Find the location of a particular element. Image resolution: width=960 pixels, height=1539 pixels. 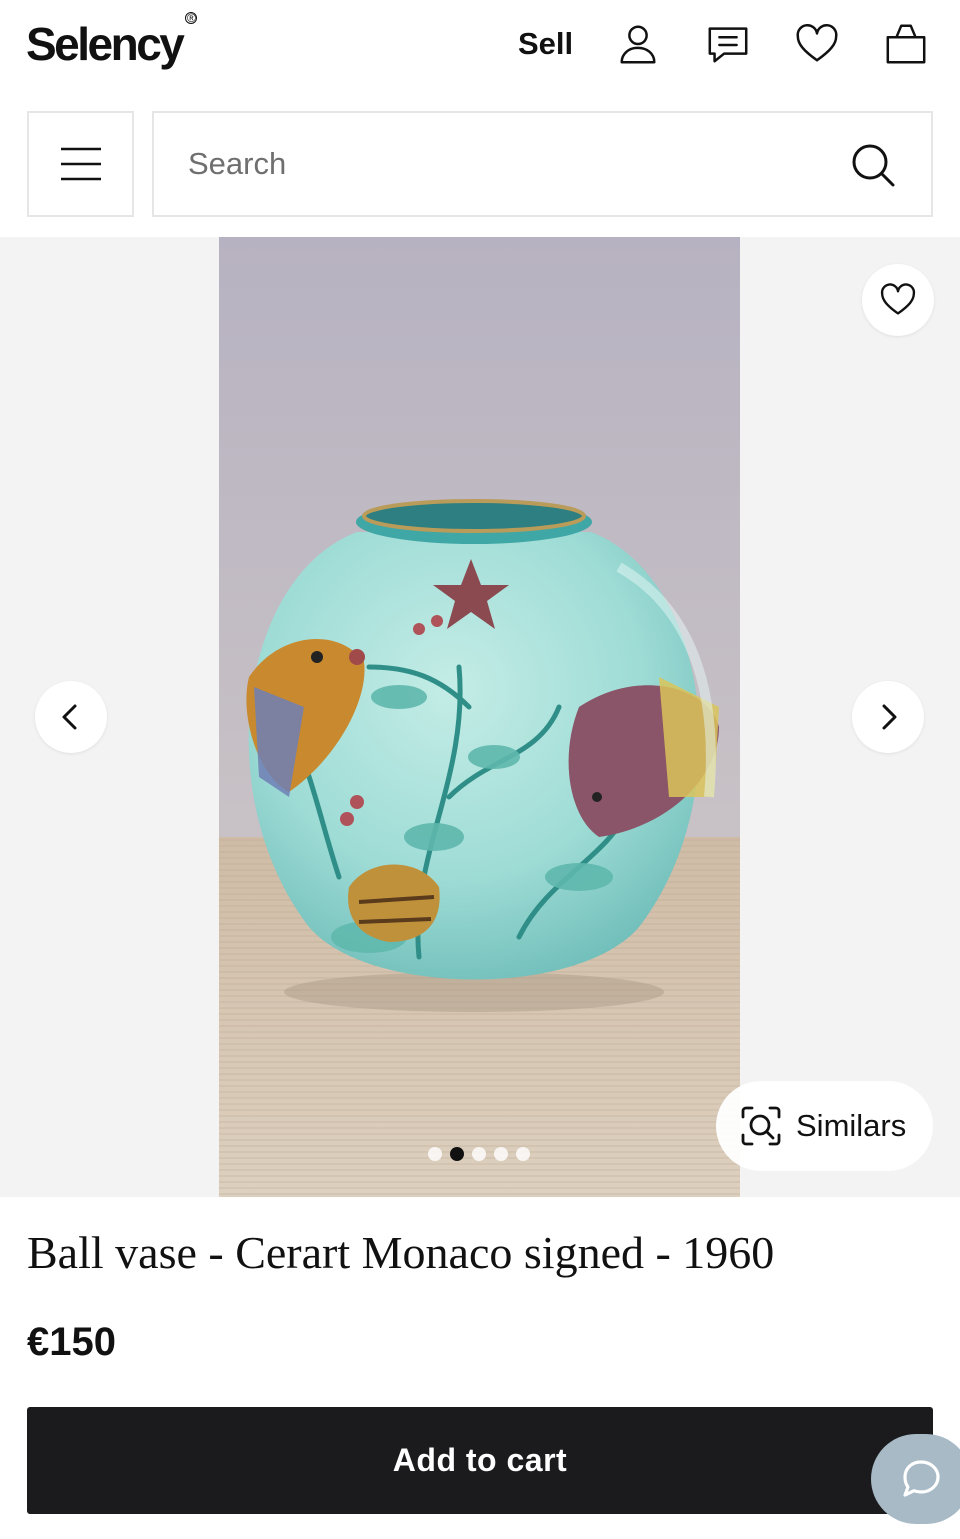

chevron-right-icon is located at coordinates (889, 717).